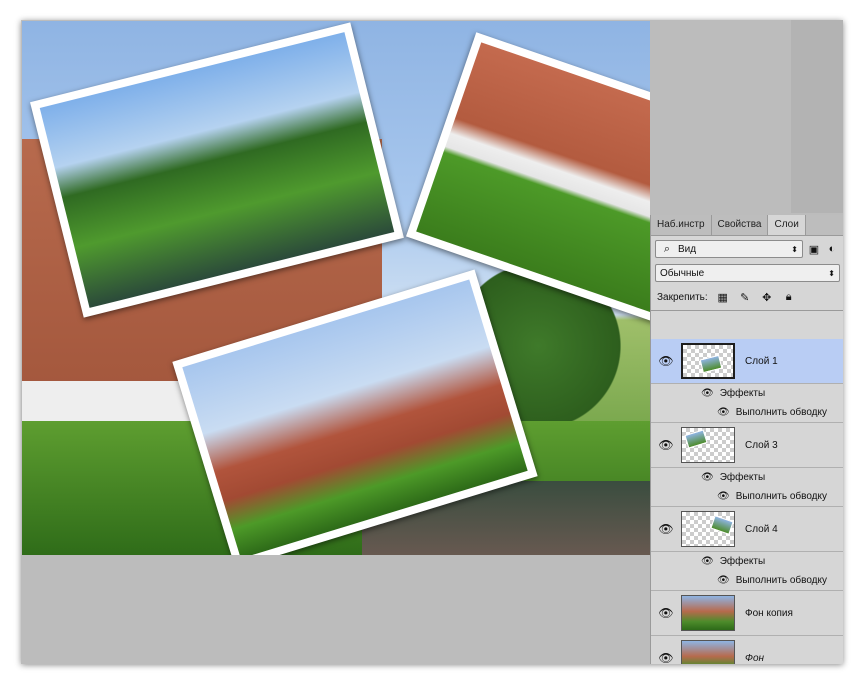 The image size is (865, 686). Describe the element at coordinates (740, 225) in the screenshot. I see `tab-properties: Свойства` at that location.